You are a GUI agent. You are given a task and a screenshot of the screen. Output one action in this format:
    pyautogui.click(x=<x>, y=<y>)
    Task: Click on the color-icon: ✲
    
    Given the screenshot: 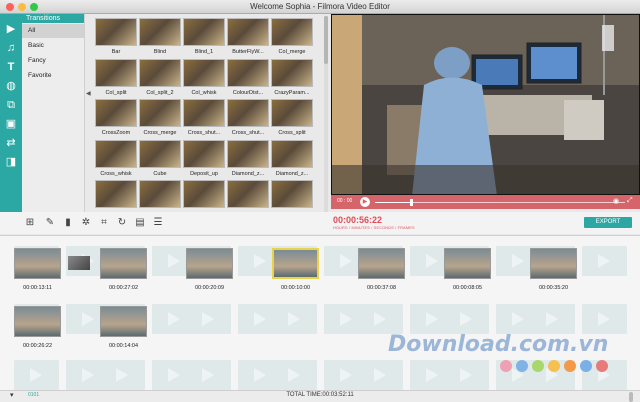 What is the action you would take?
    pyautogui.click(x=86, y=223)
    